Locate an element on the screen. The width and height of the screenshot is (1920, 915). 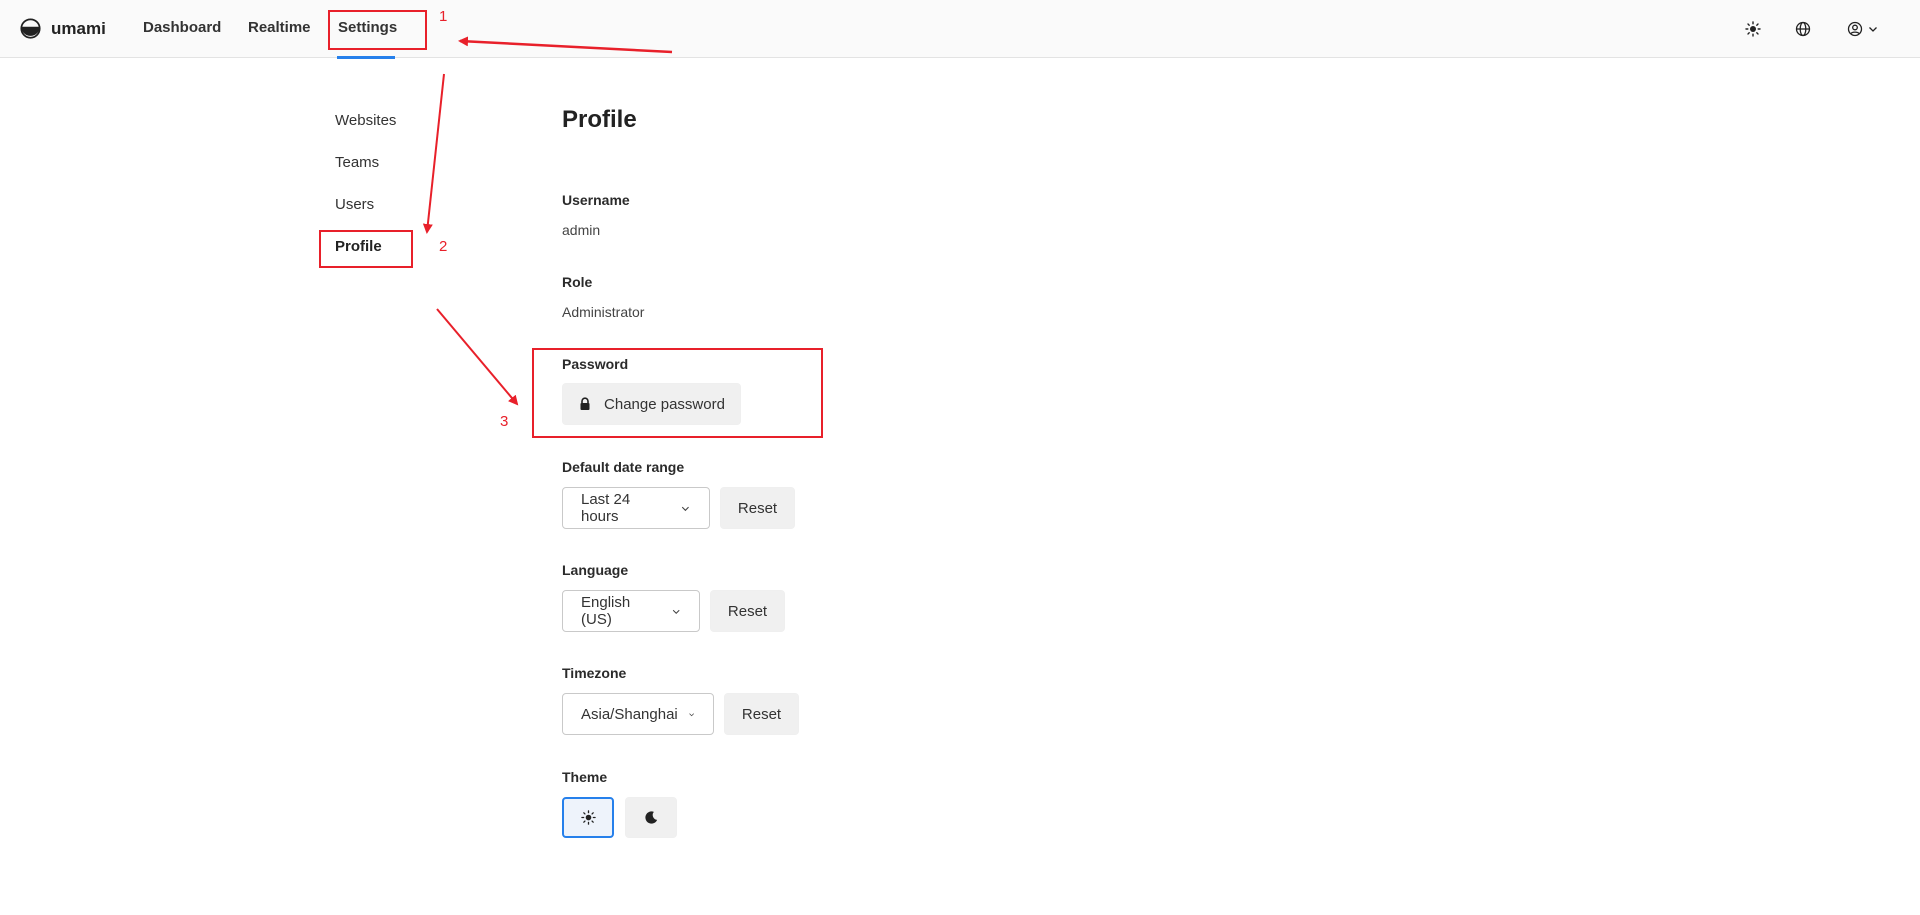
theme-dark-button is located at coordinates (651, 817).